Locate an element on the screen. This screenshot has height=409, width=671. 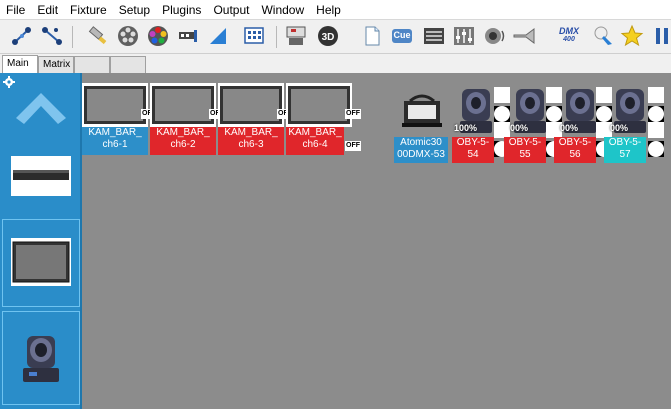
fixture-label: KAM_BAR_ ch6-1 is located at coordinates (115, 141).